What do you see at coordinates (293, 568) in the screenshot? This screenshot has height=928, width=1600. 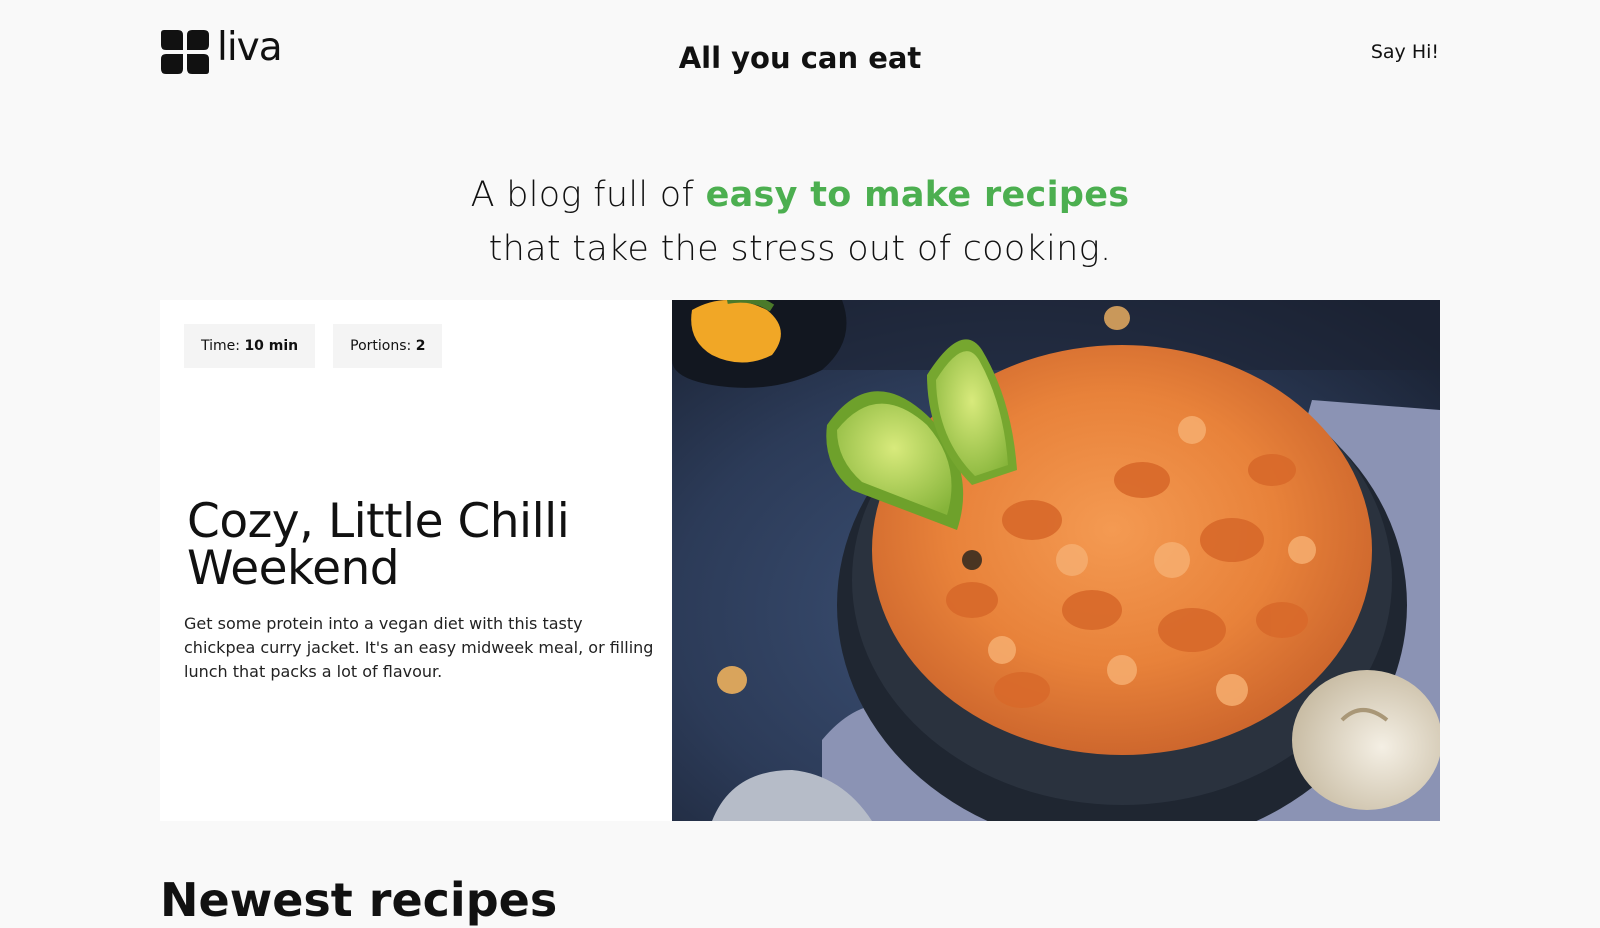 I see `recipe-title-line2: Weekend` at bounding box center [293, 568].